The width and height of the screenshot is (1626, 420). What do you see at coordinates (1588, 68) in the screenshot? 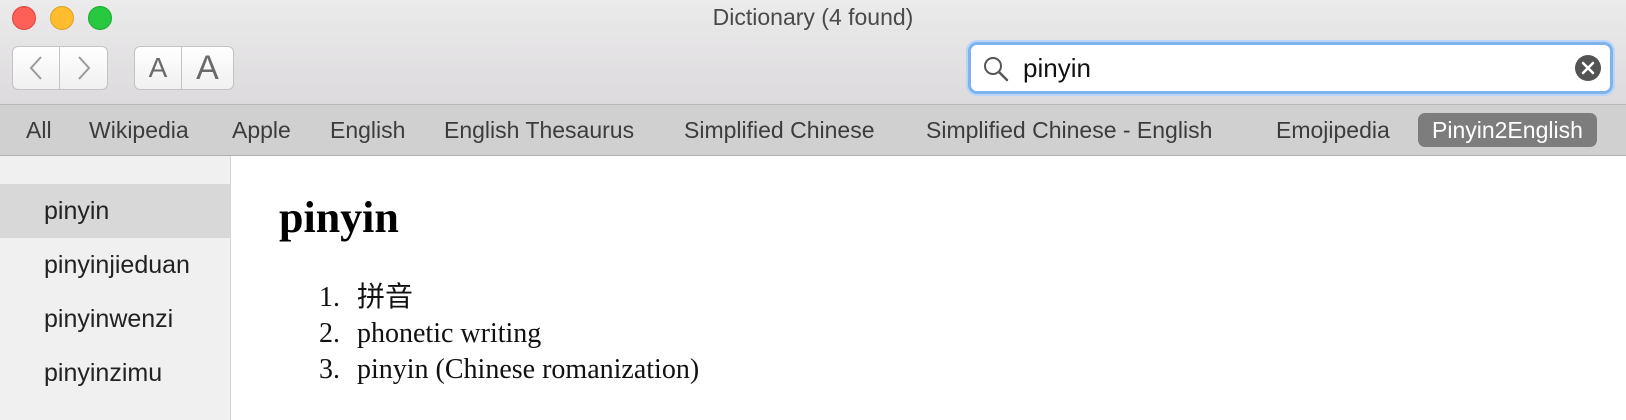
I see `clear-x-icon` at bounding box center [1588, 68].